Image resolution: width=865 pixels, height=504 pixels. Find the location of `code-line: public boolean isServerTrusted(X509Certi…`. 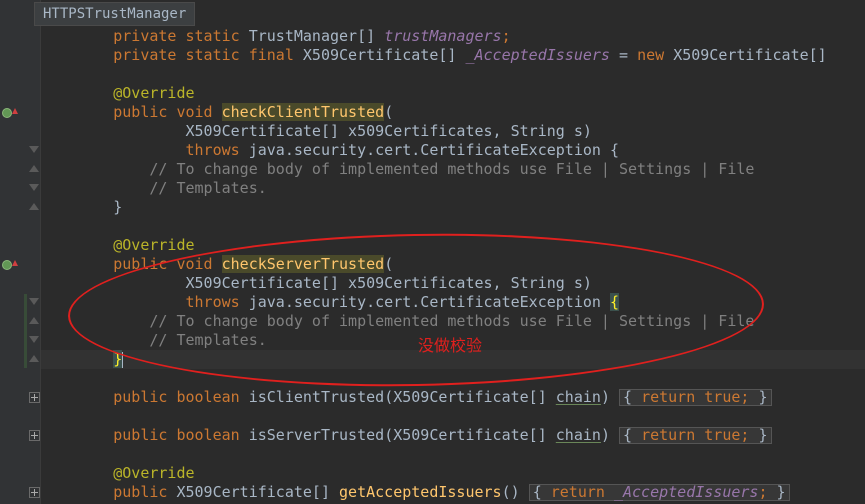

code-line: public boolean isServerTrusted(X509Certi… is located at coordinates (406, 435).